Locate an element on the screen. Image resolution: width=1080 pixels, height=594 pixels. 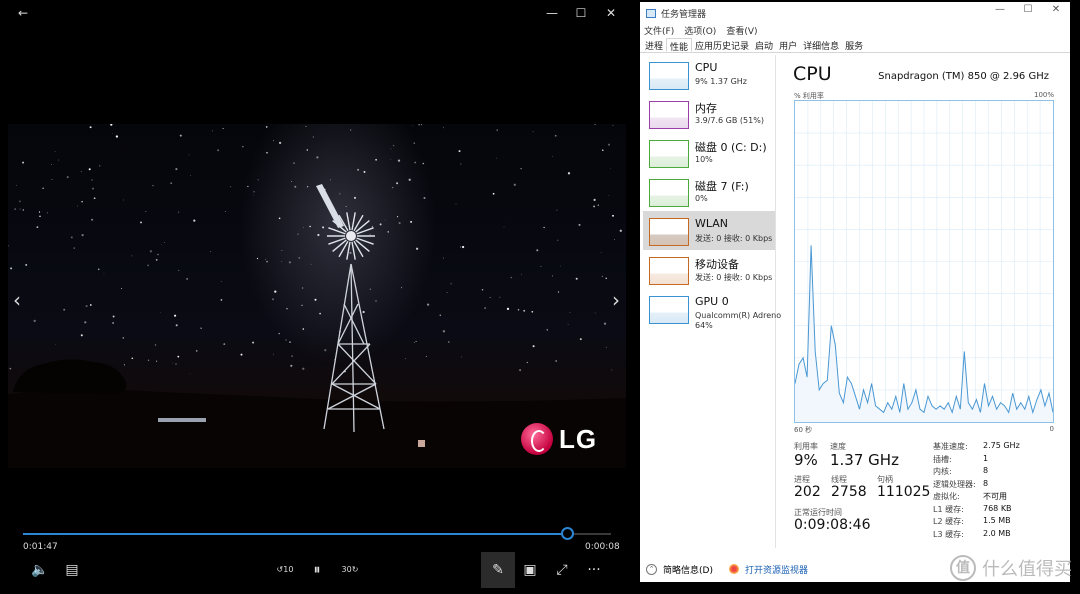
seek-bar-thumb is located at coordinates (567, 533).